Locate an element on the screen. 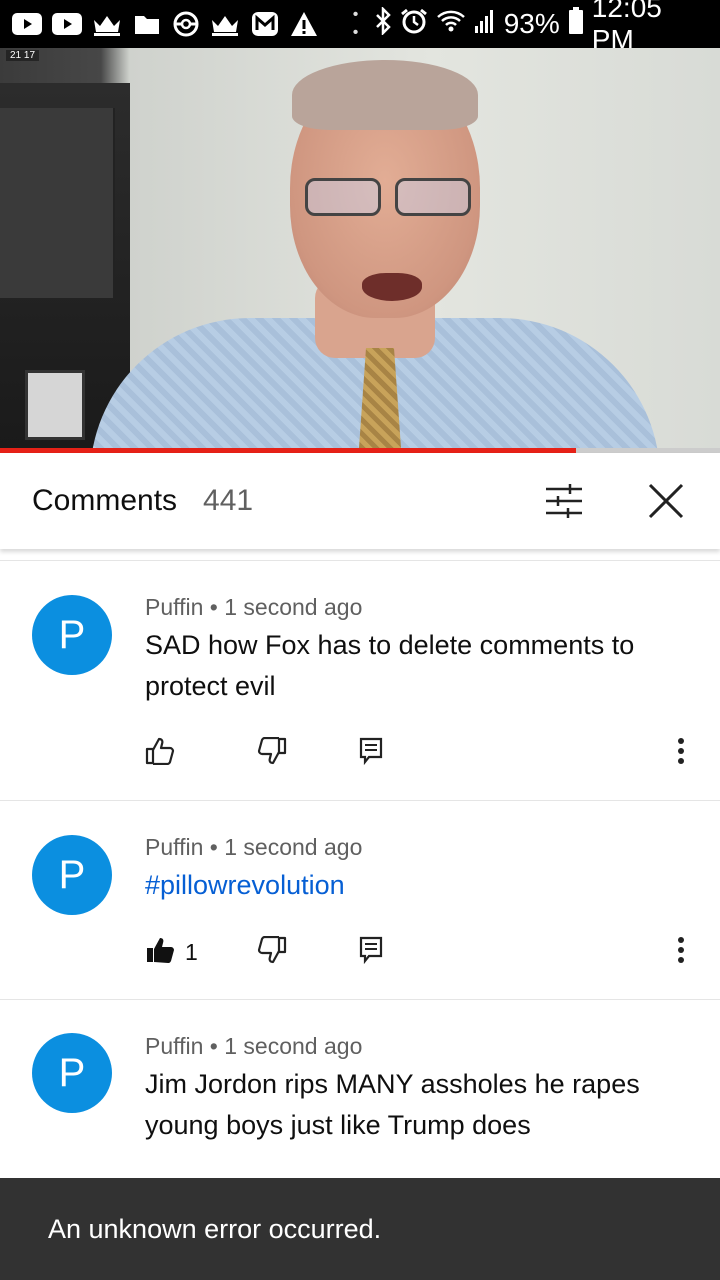 Image resolution: width=720 pixels, height=1280 pixels. like-count: 1 is located at coordinates (191, 952).